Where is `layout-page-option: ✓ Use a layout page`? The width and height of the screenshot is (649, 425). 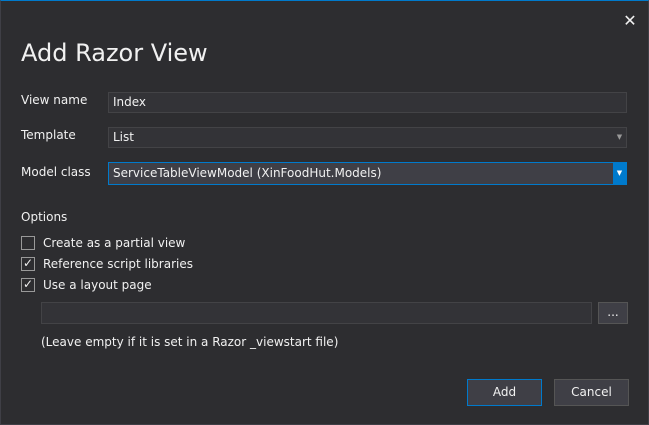
layout-page-option: ✓ Use a layout page is located at coordinates (86, 285).